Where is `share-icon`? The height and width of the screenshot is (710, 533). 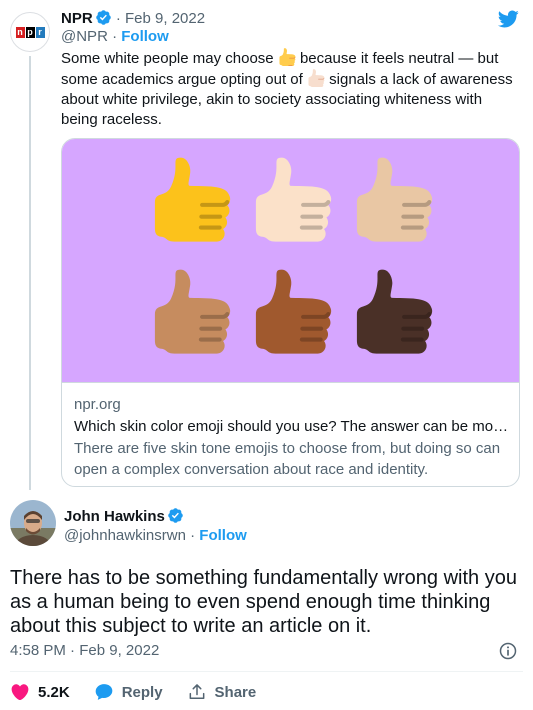 share-icon is located at coordinates (196, 691).